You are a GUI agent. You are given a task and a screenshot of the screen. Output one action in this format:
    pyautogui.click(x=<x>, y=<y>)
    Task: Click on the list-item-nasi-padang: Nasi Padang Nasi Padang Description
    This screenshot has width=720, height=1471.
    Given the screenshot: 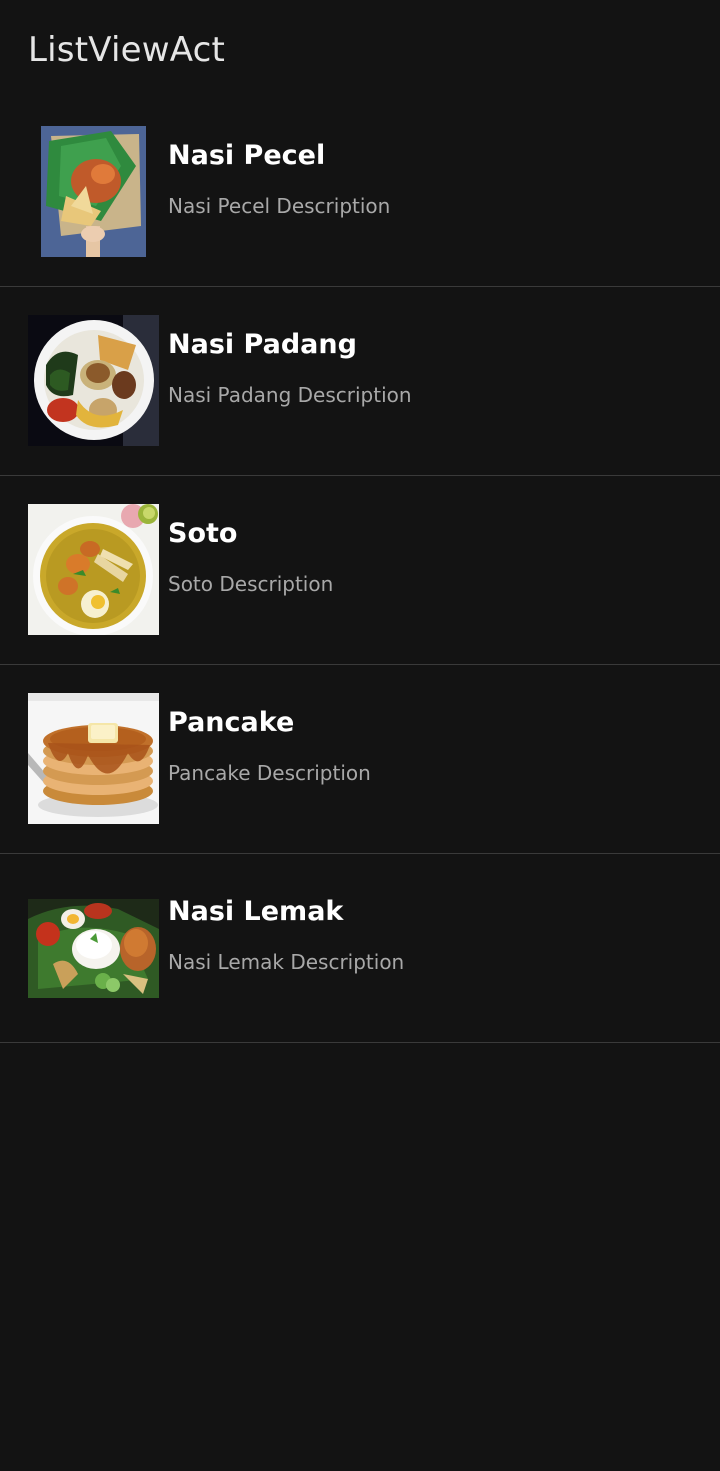 What is the action you would take?
    pyautogui.click(x=360, y=381)
    